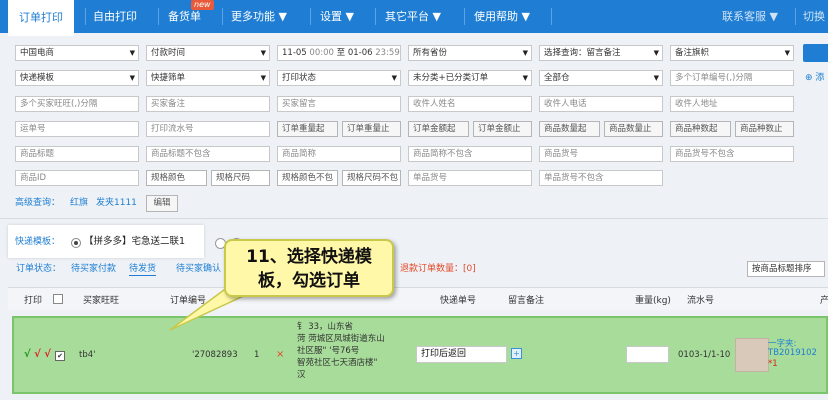 The height and width of the screenshot is (400, 828). I want to click on callout-pointer, so click(211, 307).